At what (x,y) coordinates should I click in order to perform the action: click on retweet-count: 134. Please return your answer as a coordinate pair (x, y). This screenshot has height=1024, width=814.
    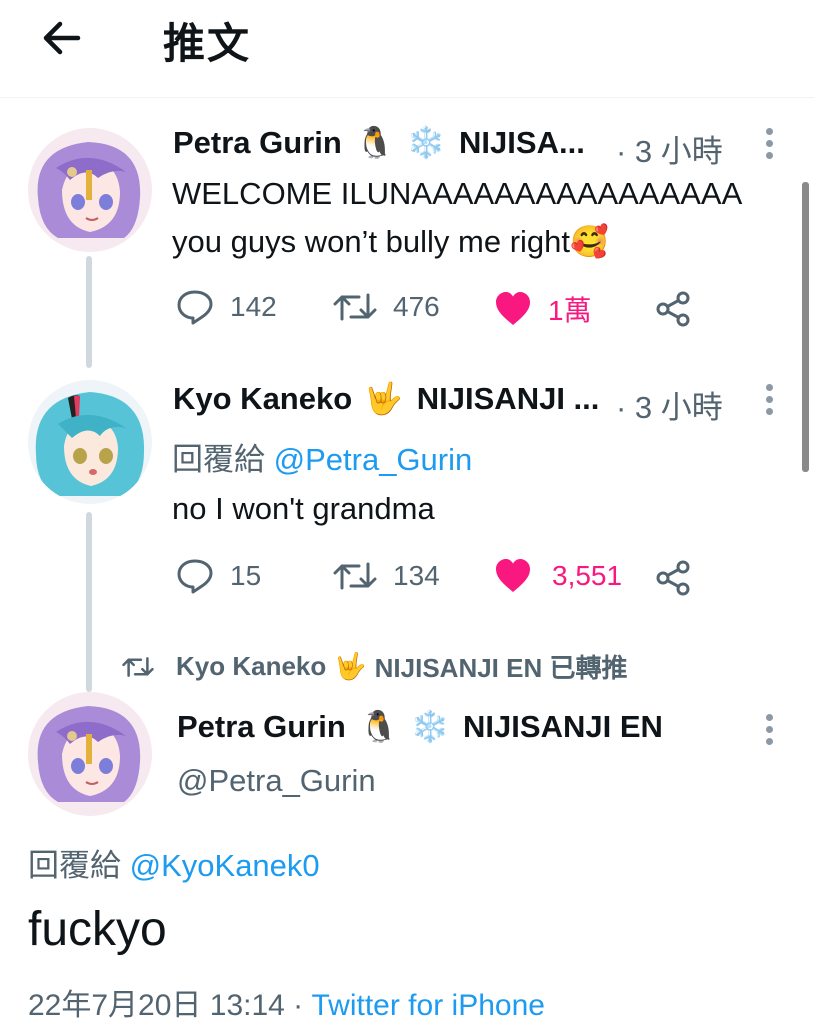
    Looking at the image, I should click on (416, 575).